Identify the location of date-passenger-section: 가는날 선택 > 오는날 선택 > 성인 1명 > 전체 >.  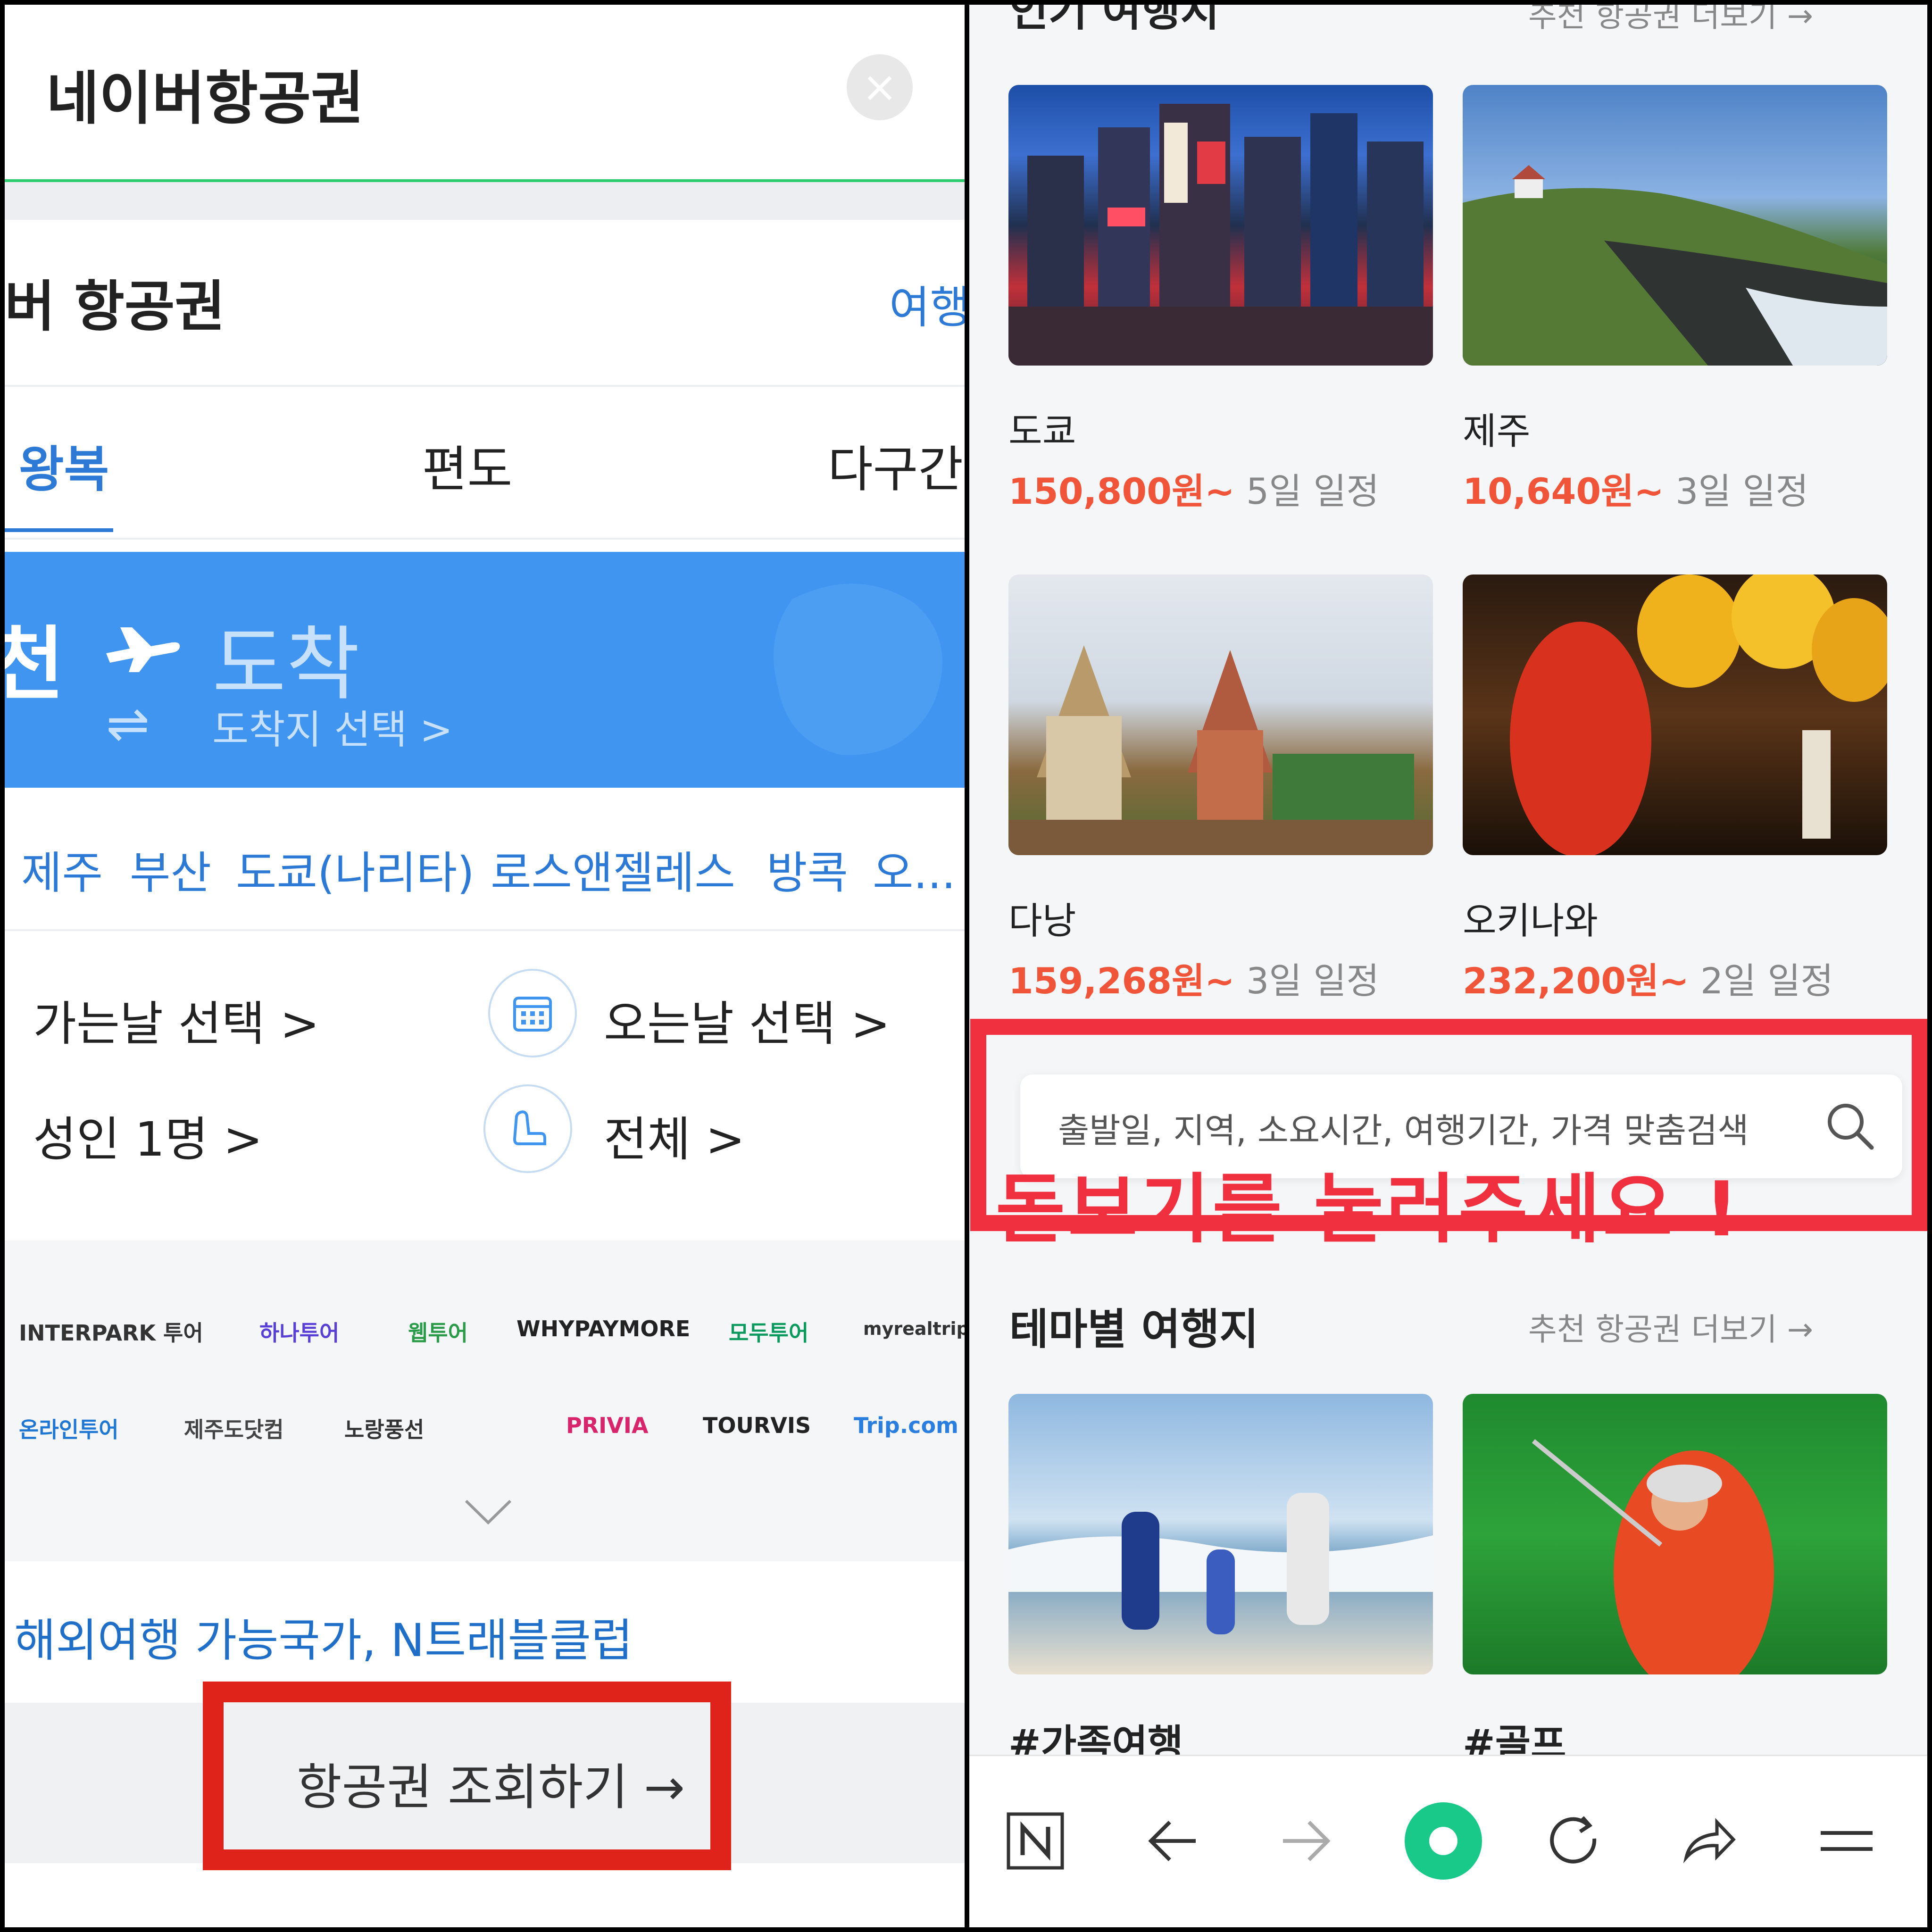
(485, 1084).